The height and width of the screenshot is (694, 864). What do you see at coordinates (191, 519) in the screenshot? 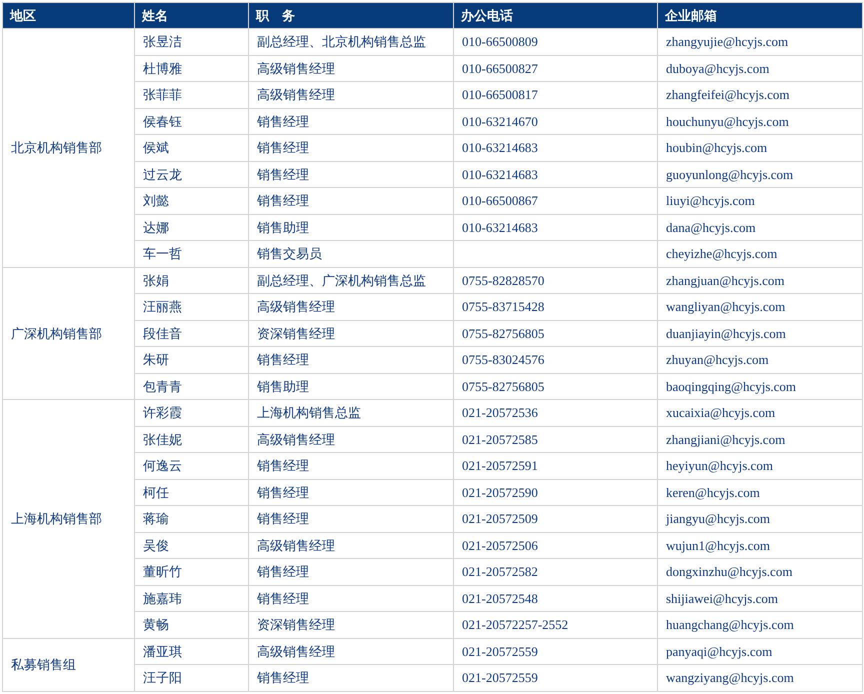
I see `name-cell: 蒋瑜` at bounding box center [191, 519].